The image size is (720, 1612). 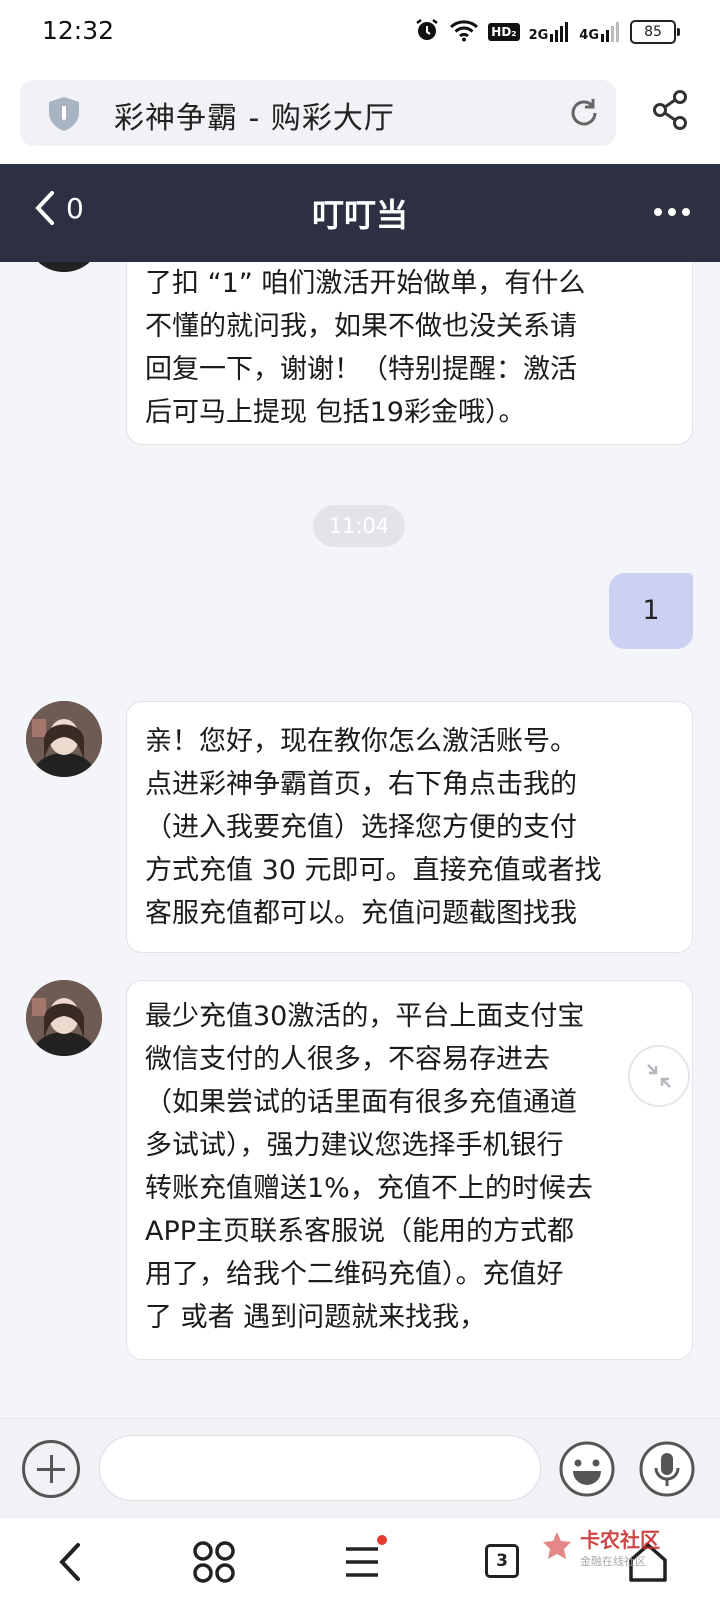 What do you see at coordinates (369, 1188) in the screenshot?
I see `message-line: 转账充值赠送1%，充值不上的时候去` at bounding box center [369, 1188].